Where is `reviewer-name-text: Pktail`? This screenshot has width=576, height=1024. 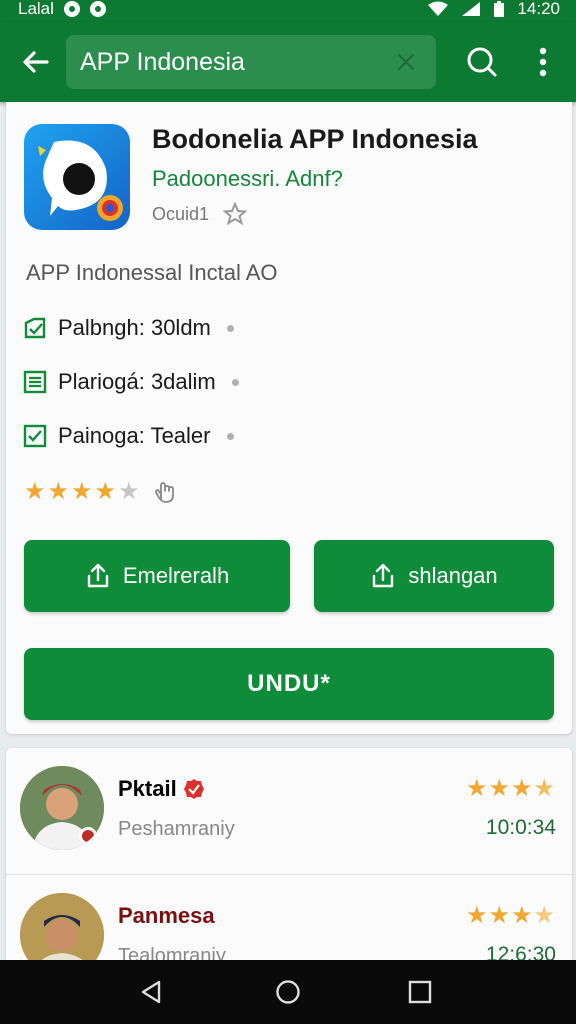
reviewer-name-text: Pktail is located at coordinates (147, 788).